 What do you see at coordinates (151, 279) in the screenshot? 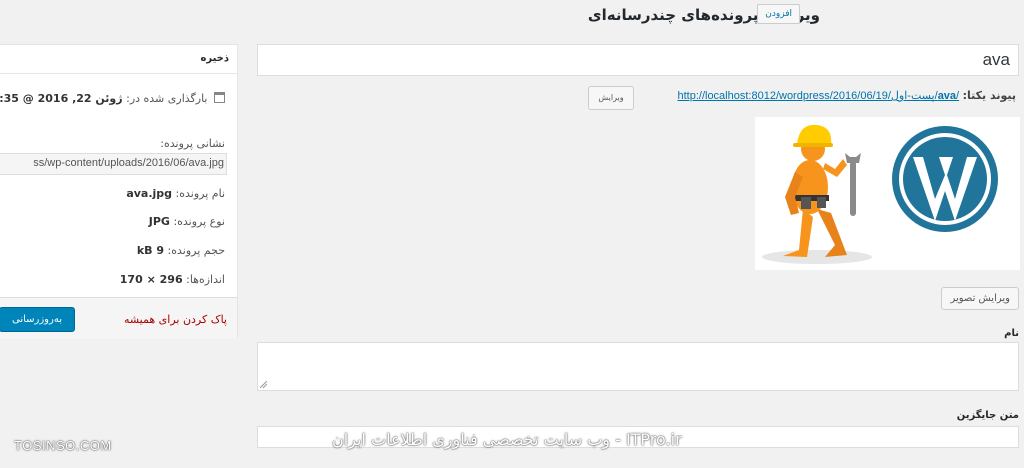
I see `dimensions-value: 296 × 170` at bounding box center [151, 279].